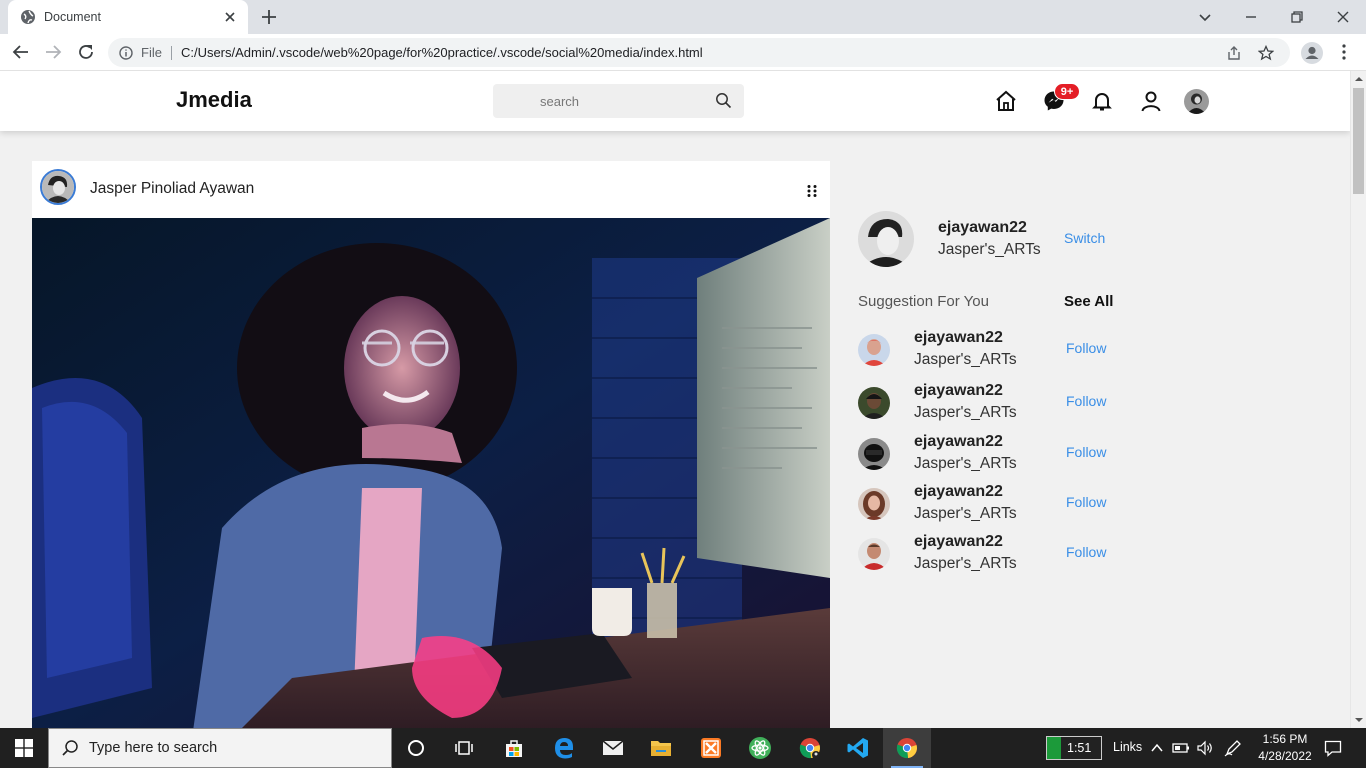 The height and width of the screenshot is (768, 1366). What do you see at coordinates (153, 748) in the screenshot?
I see `taskbar-search-placeholder: Type here to search` at bounding box center [153, 748].